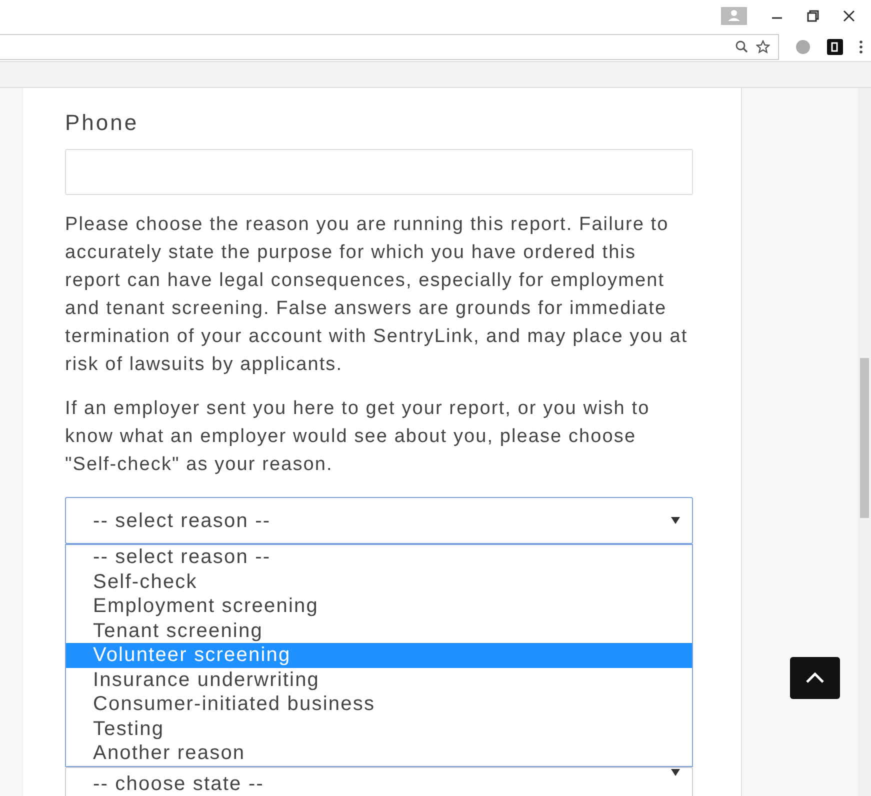 The height and width of the screenshot is (796, 871). Describe the element at coordinates (379, 781) in the screenshot. I see `state-select: -- choose state --` at that location.